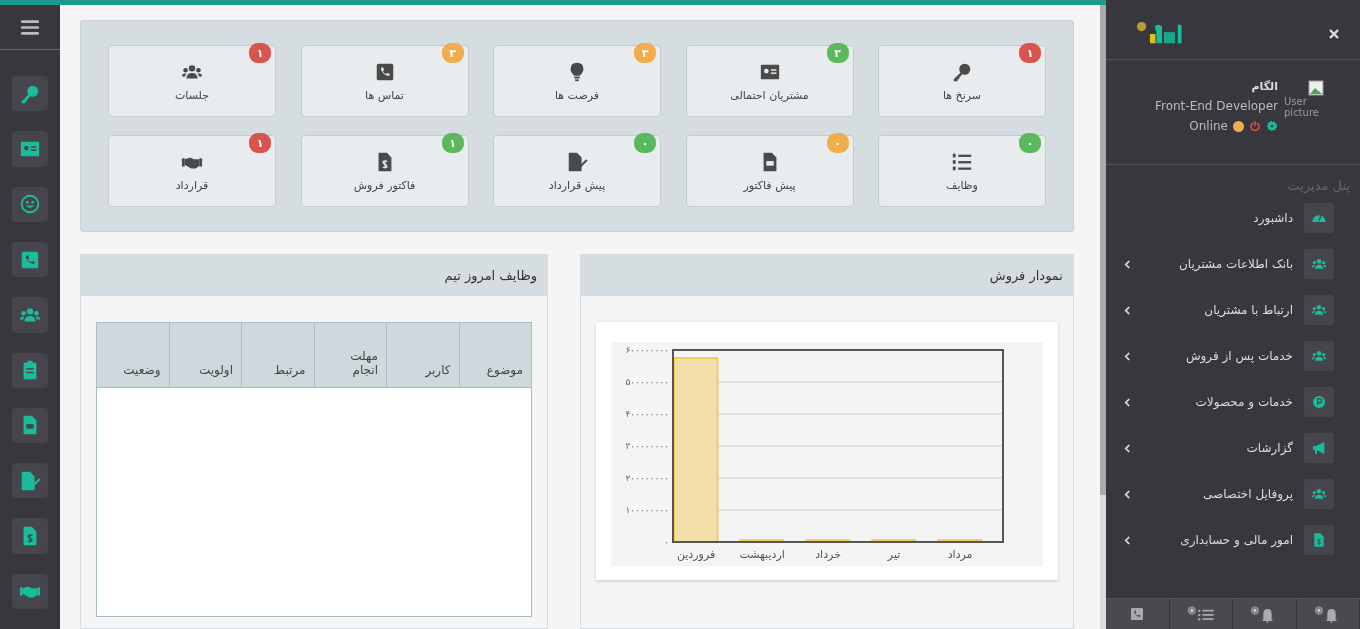 This screenshot has width=1360, height=629. Describe the element at coordinates (350, 355) in the screenshot. I see `column-header: مهلت انجام` at that location.